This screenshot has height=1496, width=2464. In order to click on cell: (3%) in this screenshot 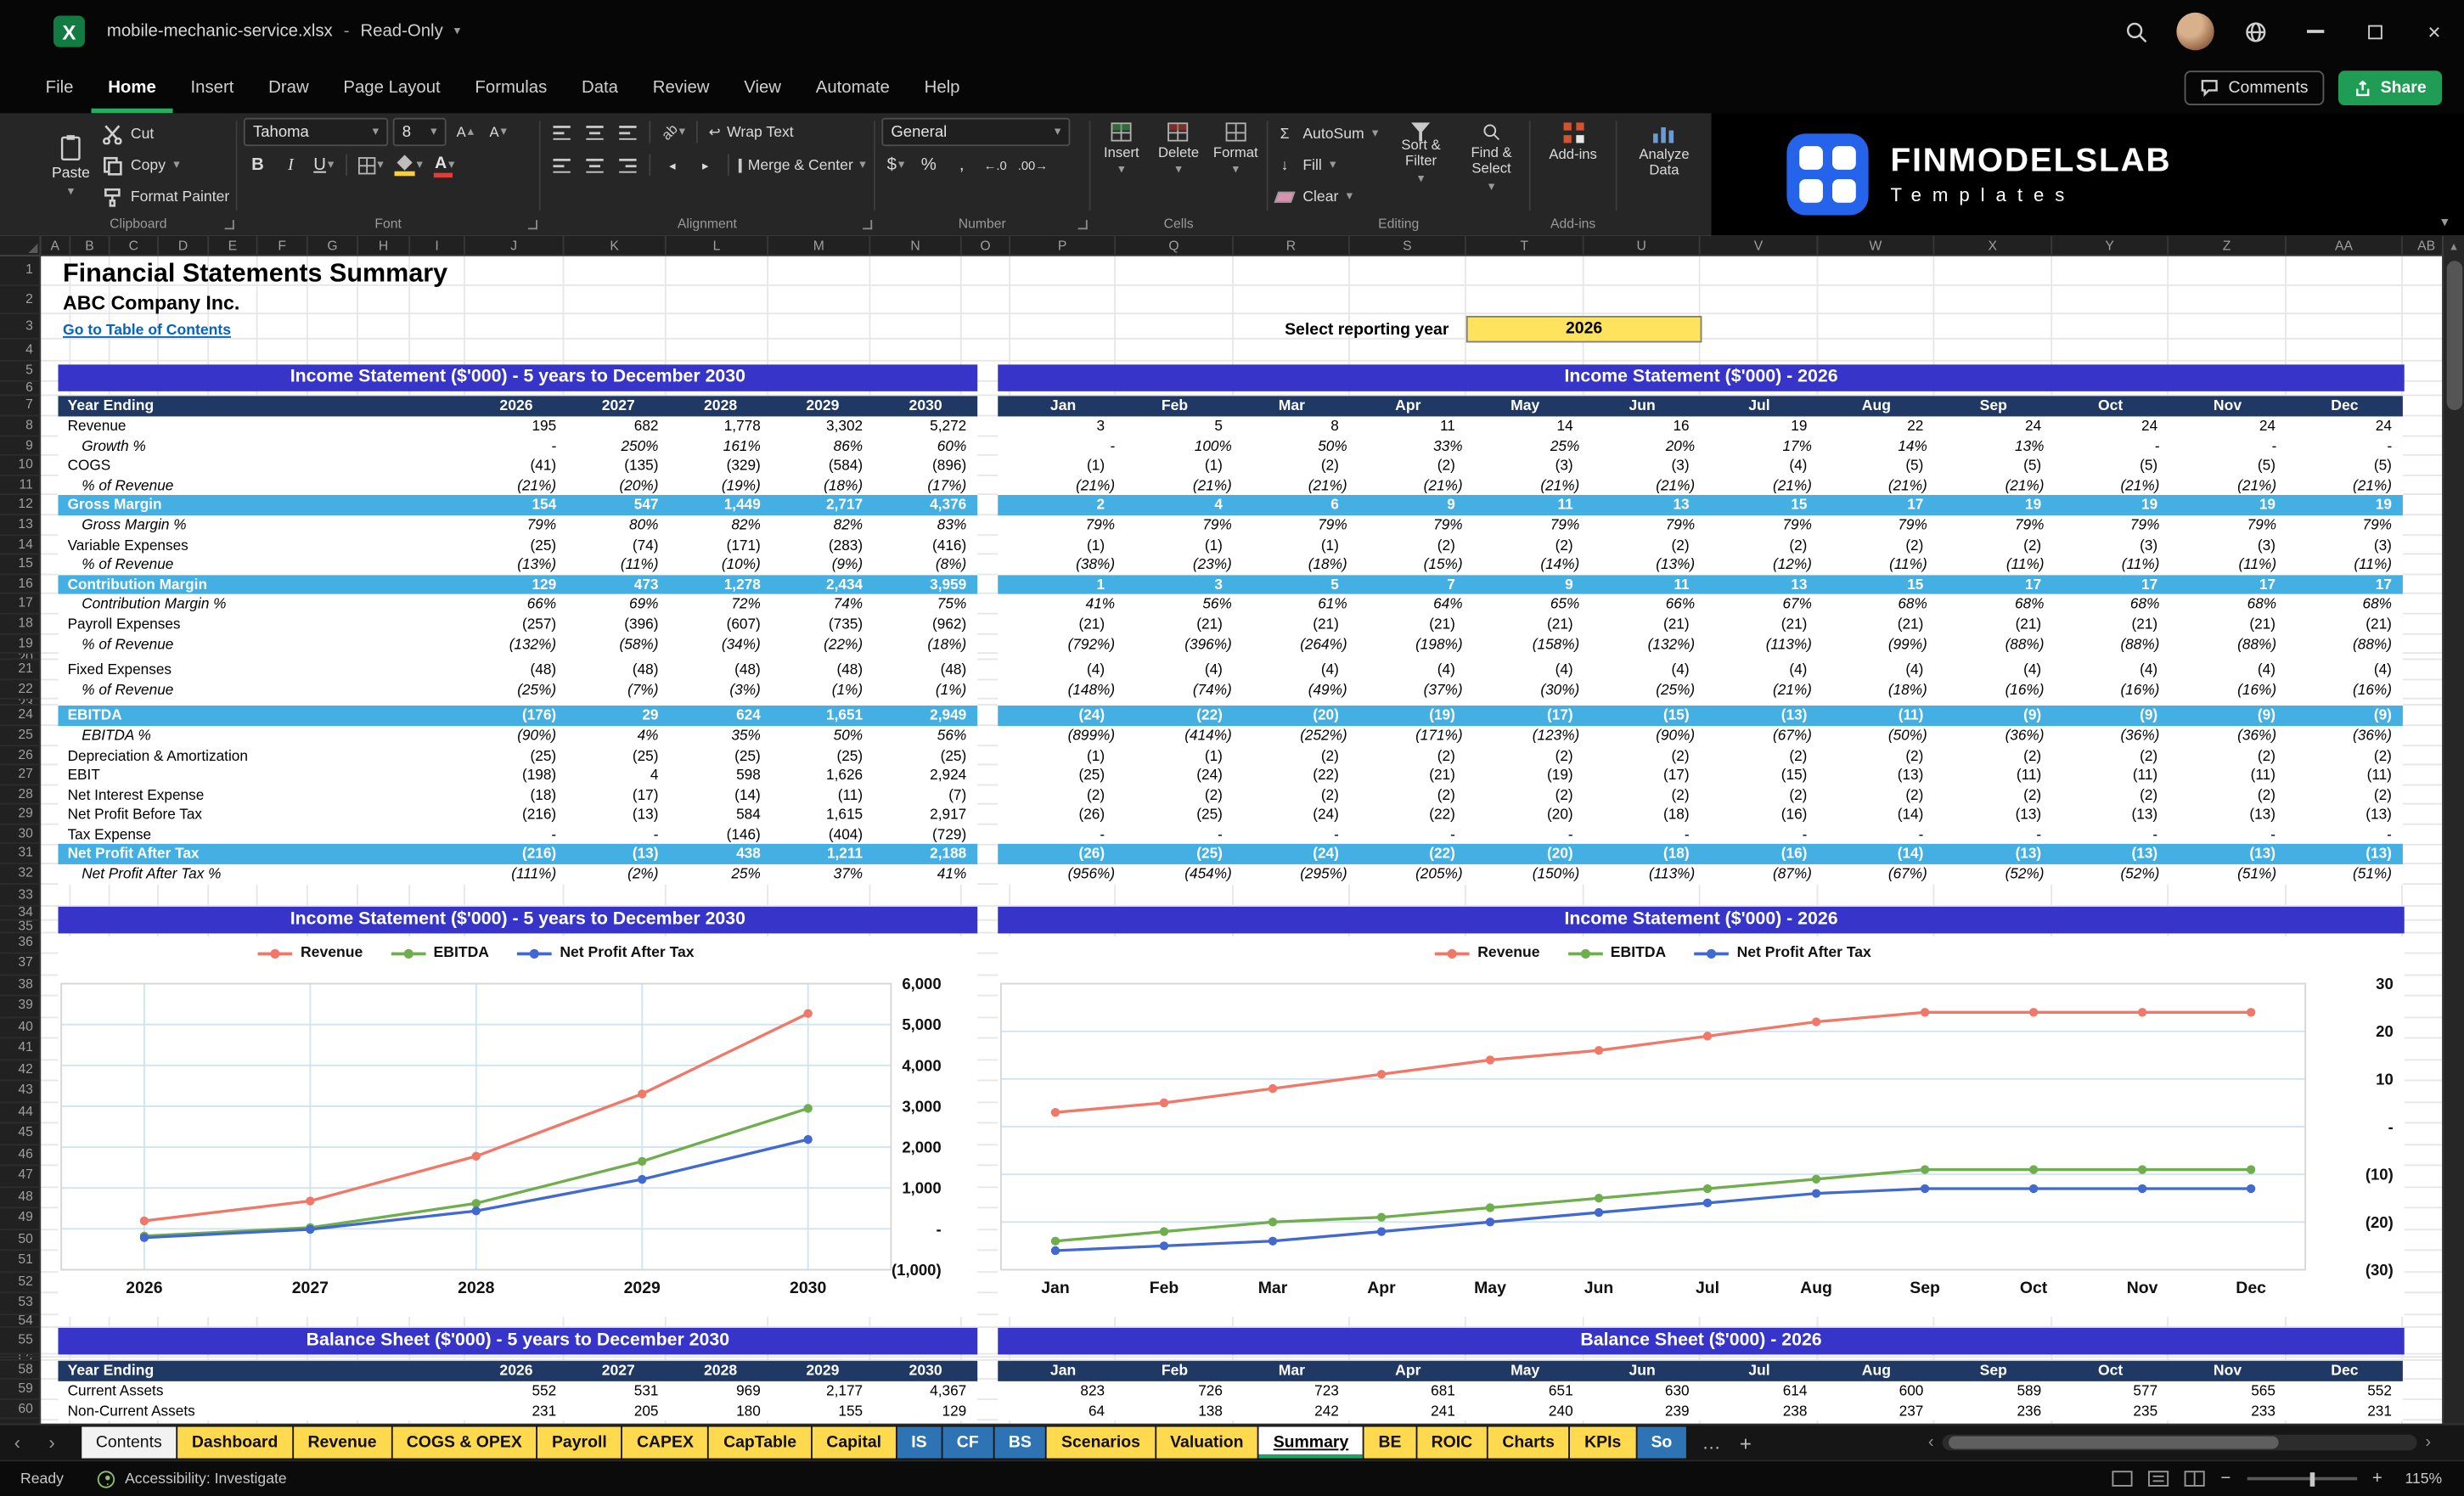, I will do `click(720, 690)`.